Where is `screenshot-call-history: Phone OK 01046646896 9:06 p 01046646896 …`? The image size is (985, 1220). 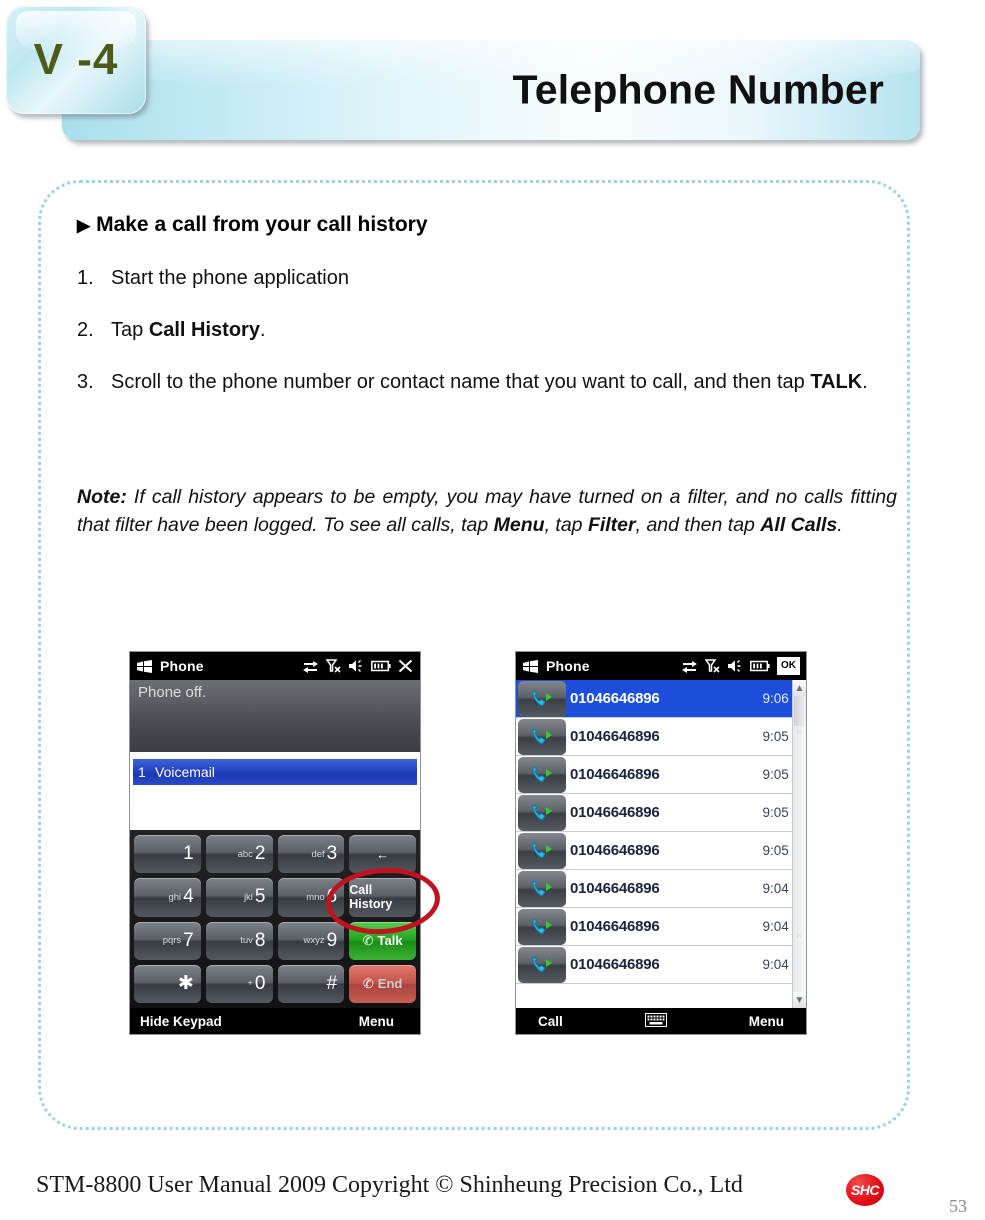 screenshot-call-history: Phone OK 01046646896 9:06 p 01046646896 … is located at coordinates (661, 843).